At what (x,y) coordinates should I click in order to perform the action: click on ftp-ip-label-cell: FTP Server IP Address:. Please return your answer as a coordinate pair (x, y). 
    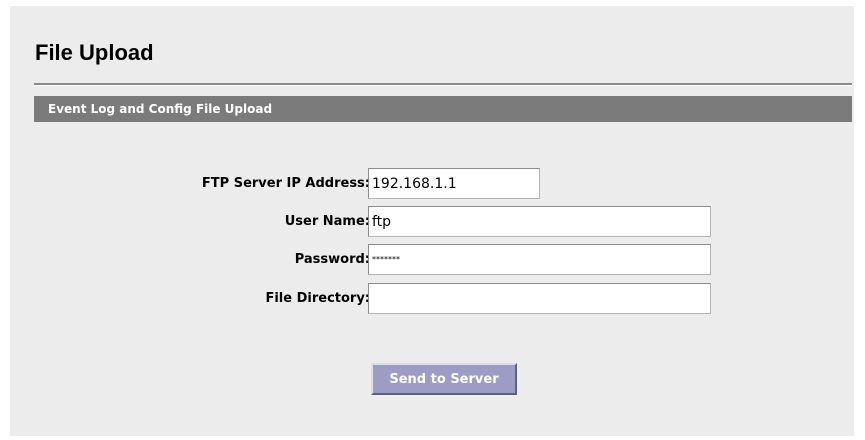
    Looking at the image, I should click on (190, 184).